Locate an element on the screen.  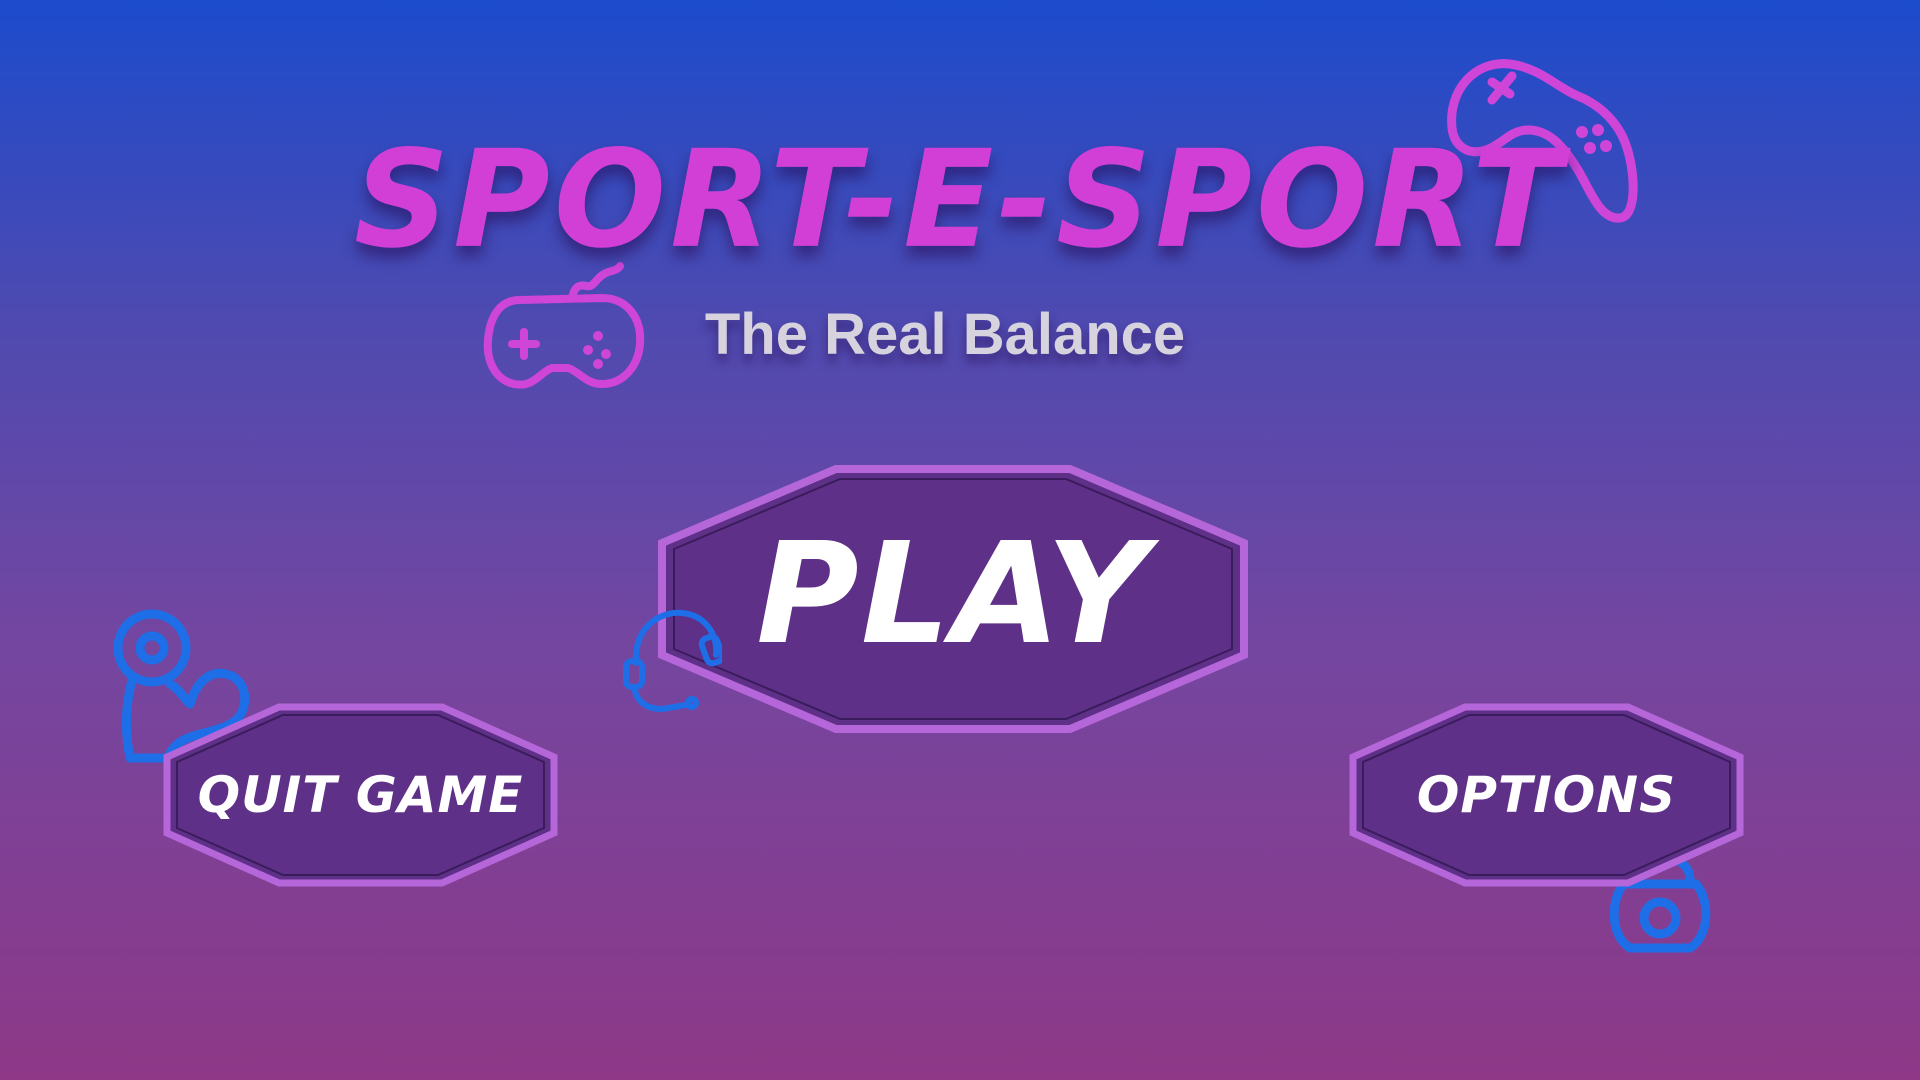
headset-icon is located at coordinates (672, 660).